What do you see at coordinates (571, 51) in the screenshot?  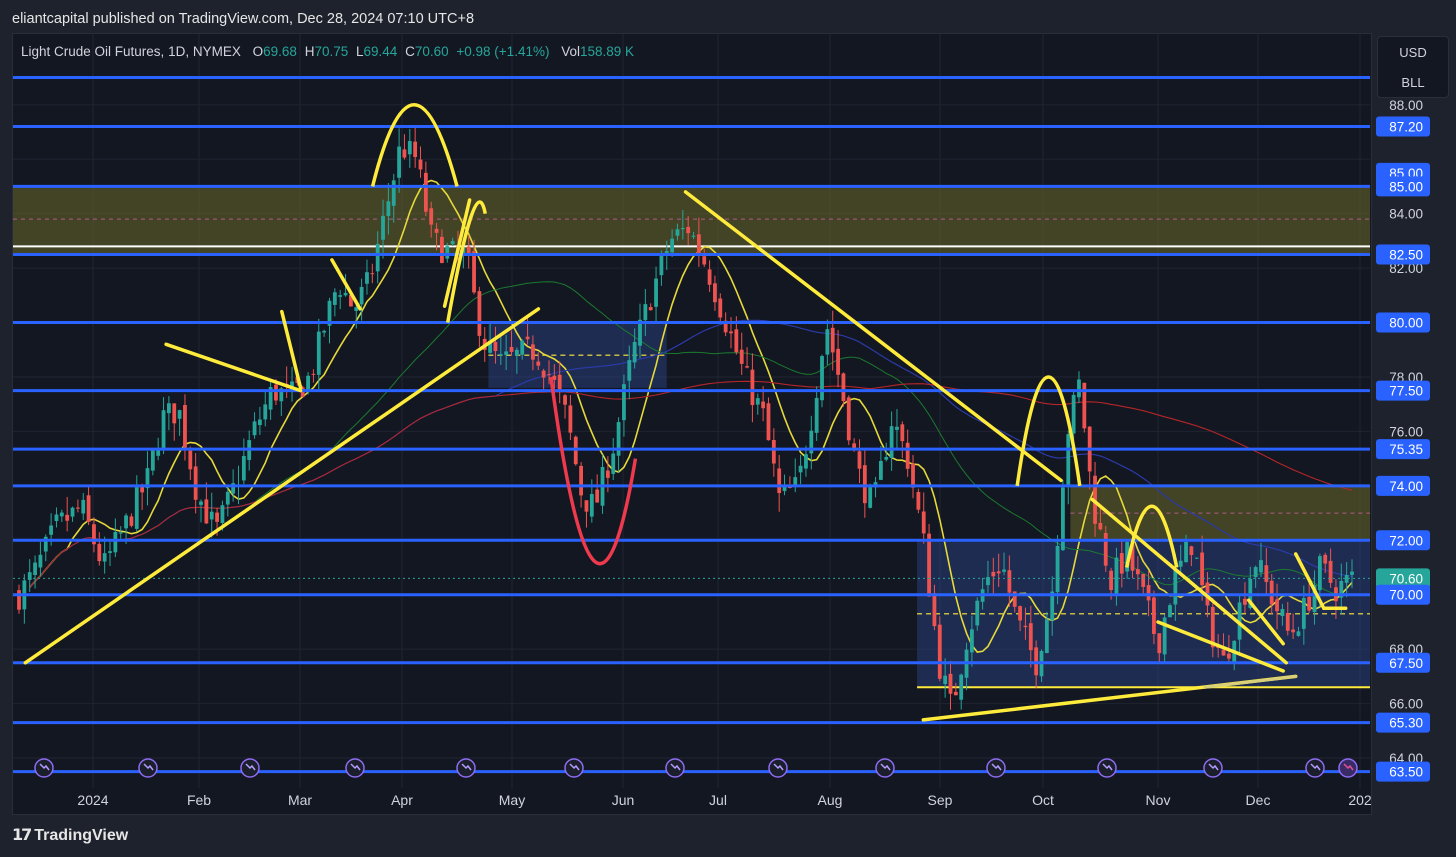 I see `legend-volume-label: Vol` at bounding box center [571, 51].